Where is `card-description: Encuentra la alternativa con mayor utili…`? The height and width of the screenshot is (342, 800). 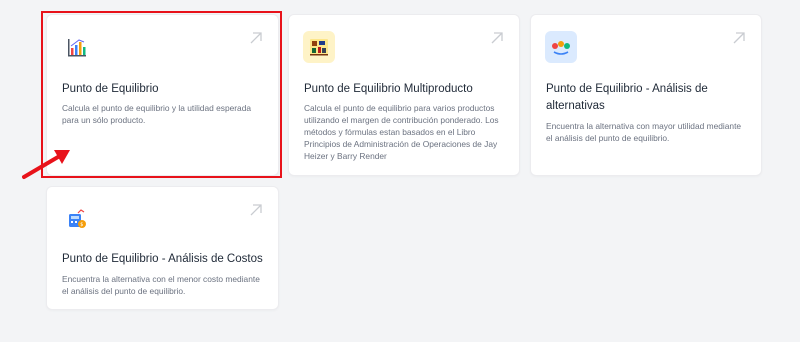
card-description: Encuentra la alternativa con mayor utili… is located at coordinates (644, 132).